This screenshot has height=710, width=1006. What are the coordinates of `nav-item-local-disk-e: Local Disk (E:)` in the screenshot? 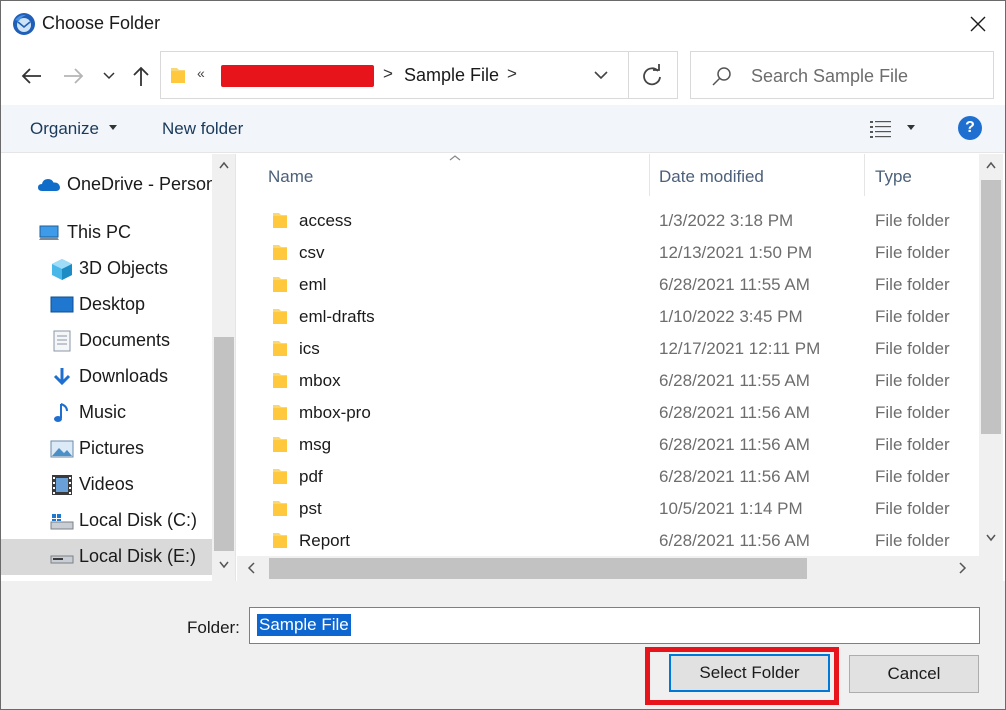 It's located at (107, 557).